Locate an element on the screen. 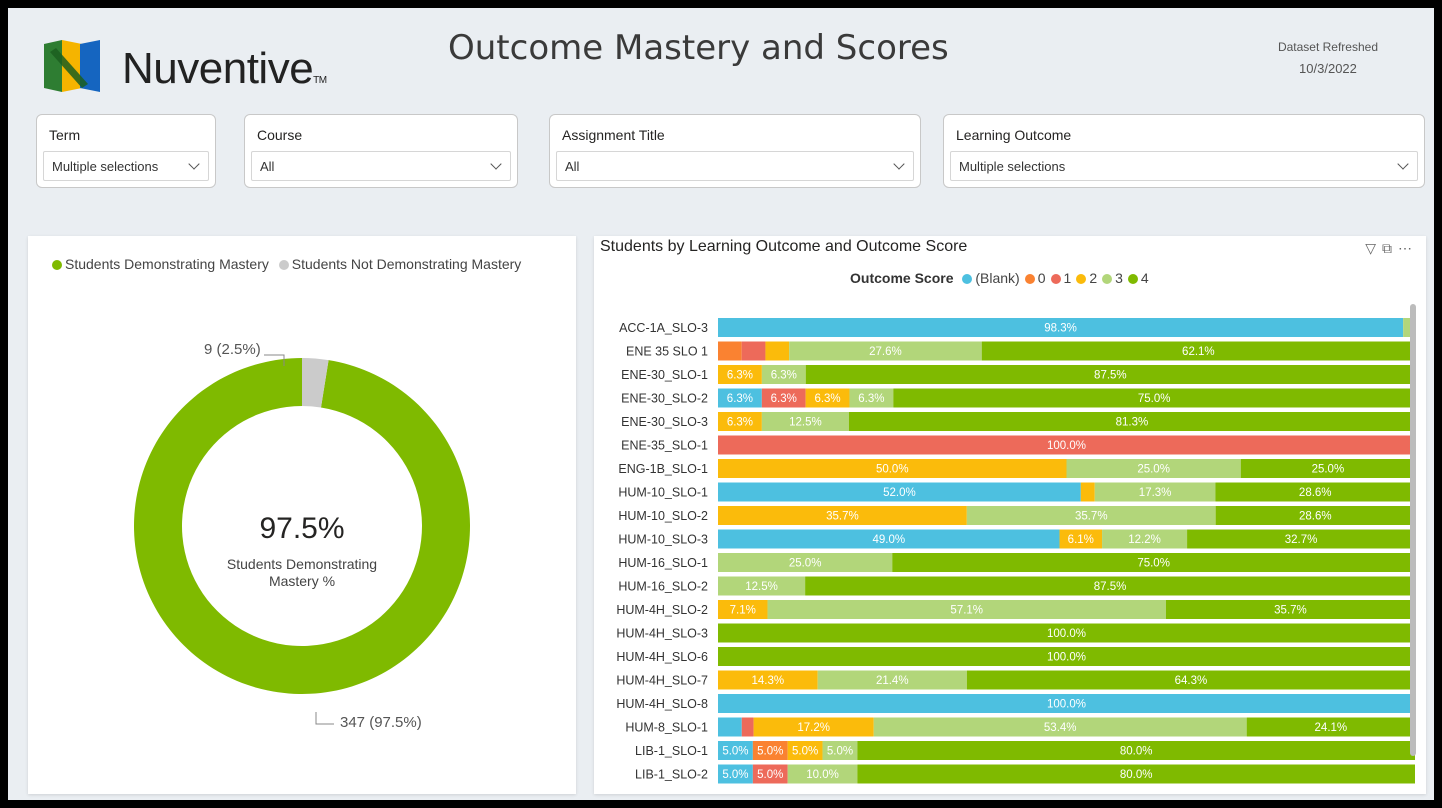  category-label: LIB-1_SLO-1 is located at coordinates (671, 751).